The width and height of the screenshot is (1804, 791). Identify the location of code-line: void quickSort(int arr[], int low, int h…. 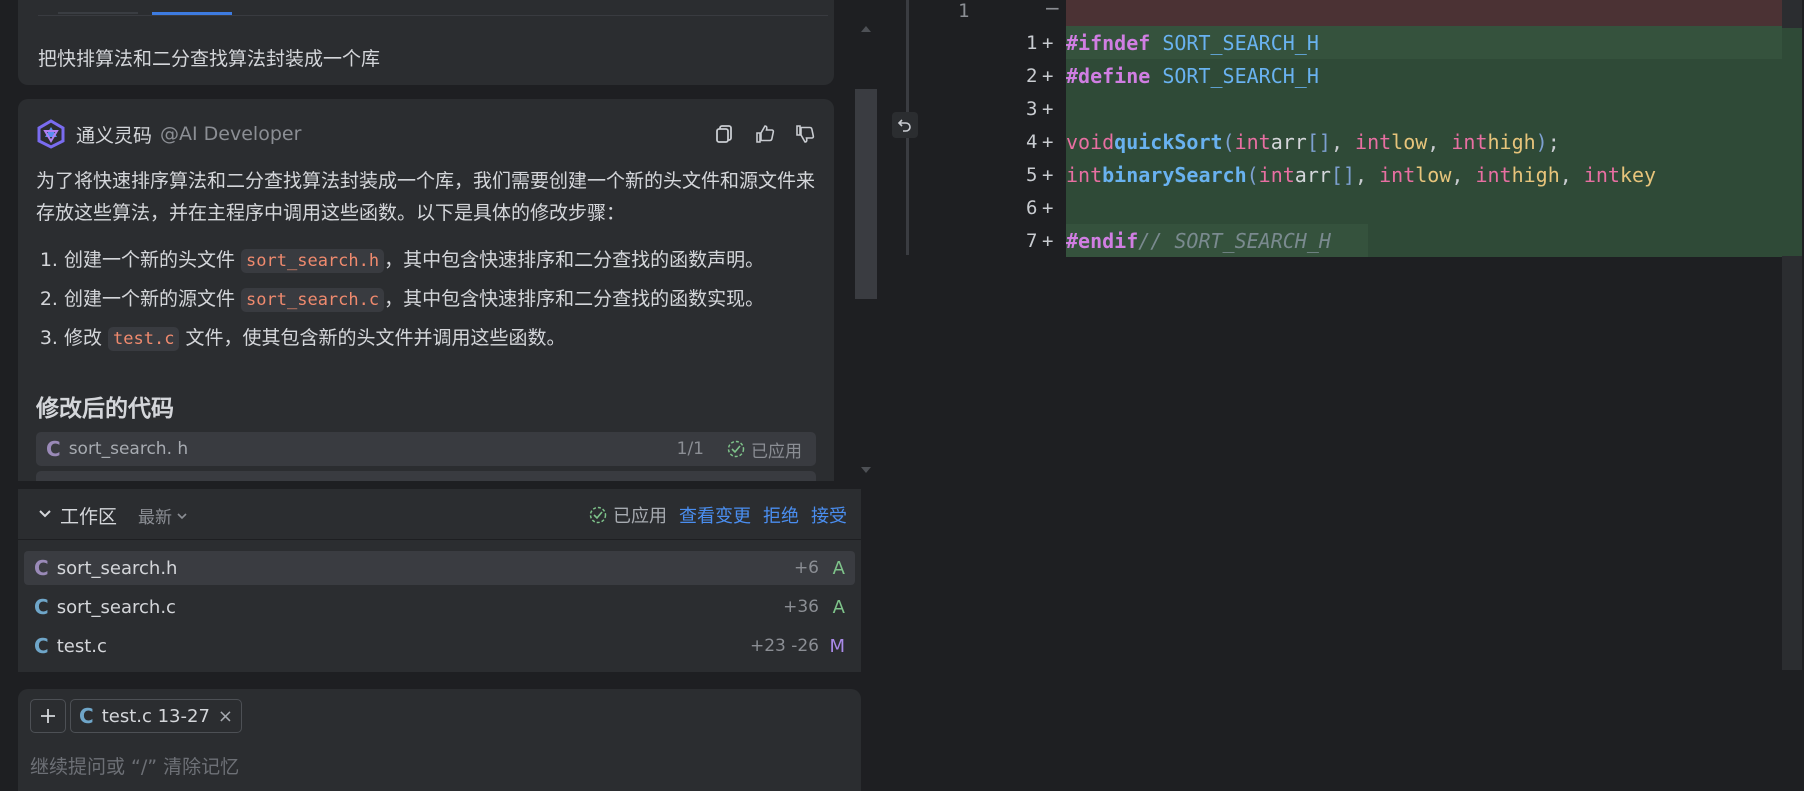
(1313, 141).